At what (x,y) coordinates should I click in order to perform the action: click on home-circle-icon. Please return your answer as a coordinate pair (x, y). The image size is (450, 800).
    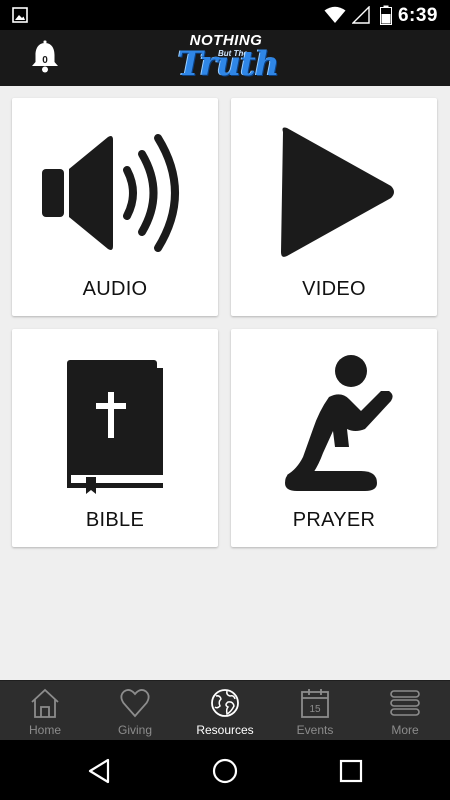
    Looking at the image, I should click on (225, 771).